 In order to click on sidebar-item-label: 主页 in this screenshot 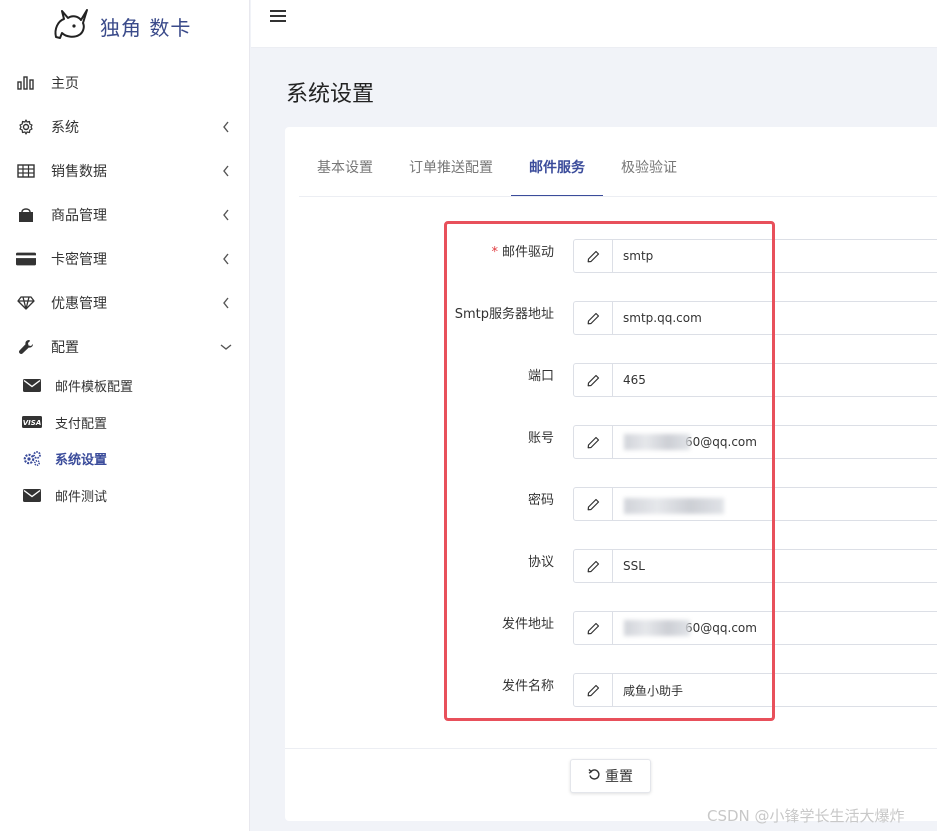, I will do `click(65, 84)`.